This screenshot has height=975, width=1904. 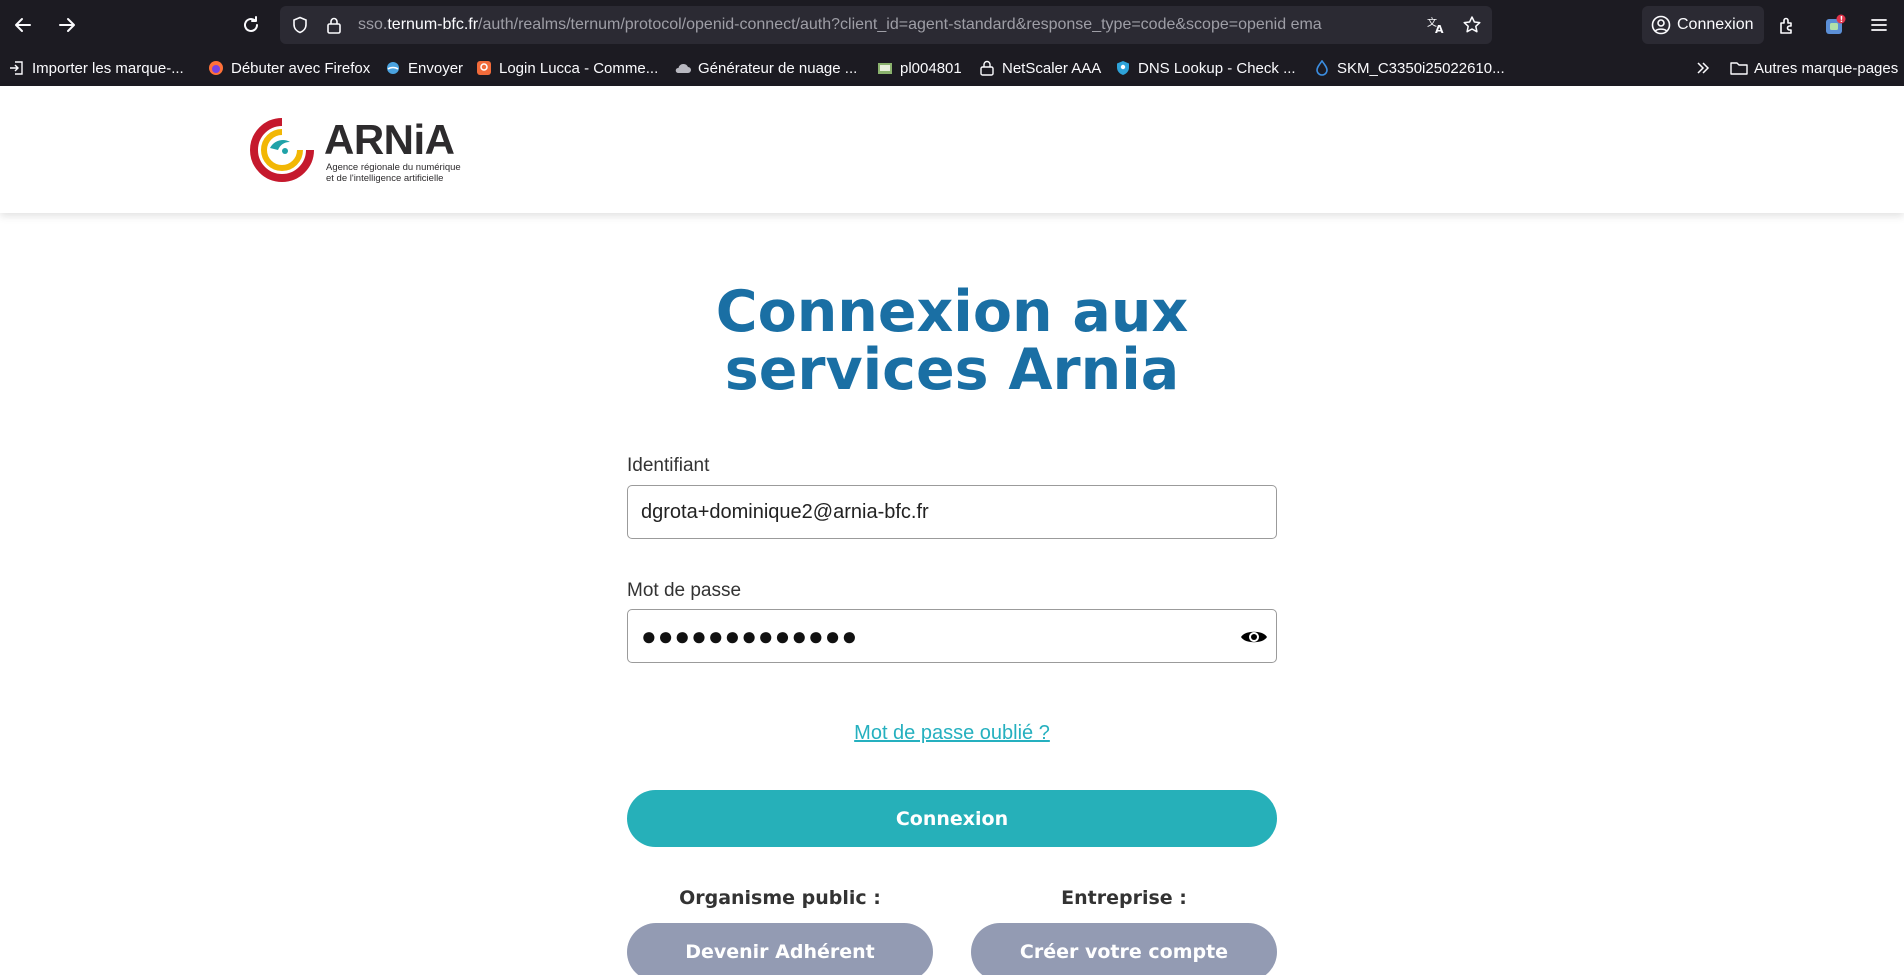 I want to click on bookmark-netscaler: NetScaler AAA, so click(x=1039, y=68).